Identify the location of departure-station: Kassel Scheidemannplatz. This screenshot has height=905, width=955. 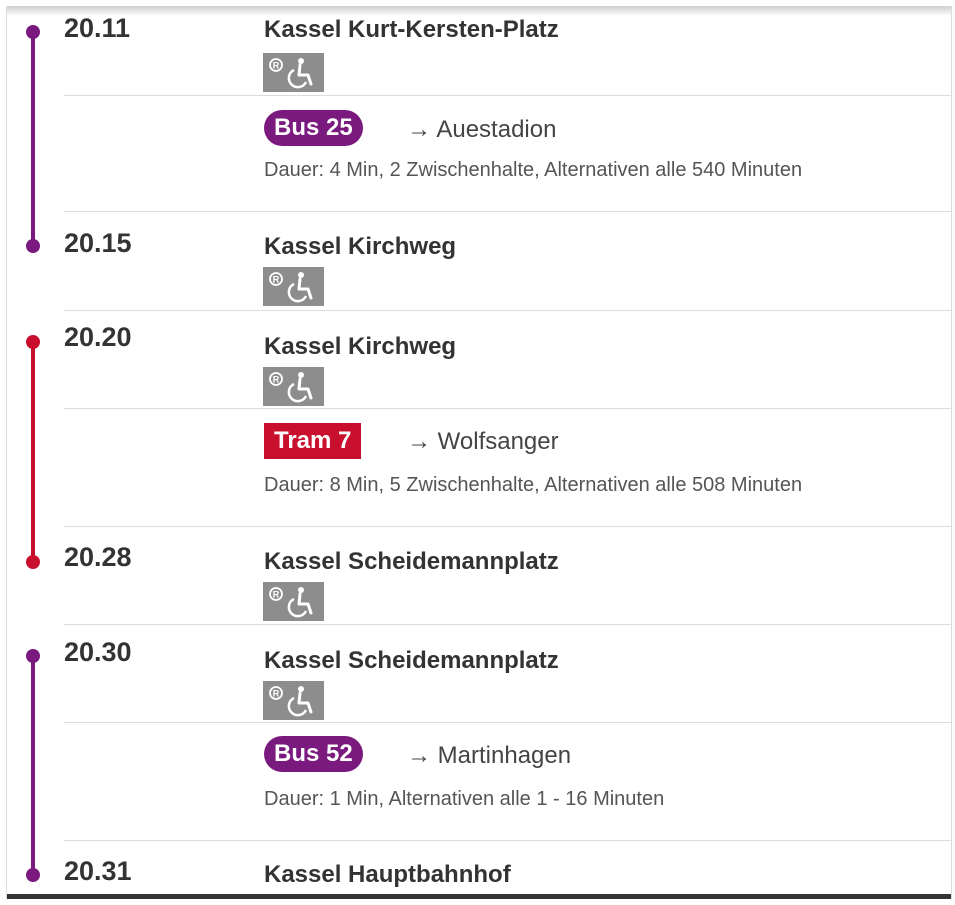
(411, 661).